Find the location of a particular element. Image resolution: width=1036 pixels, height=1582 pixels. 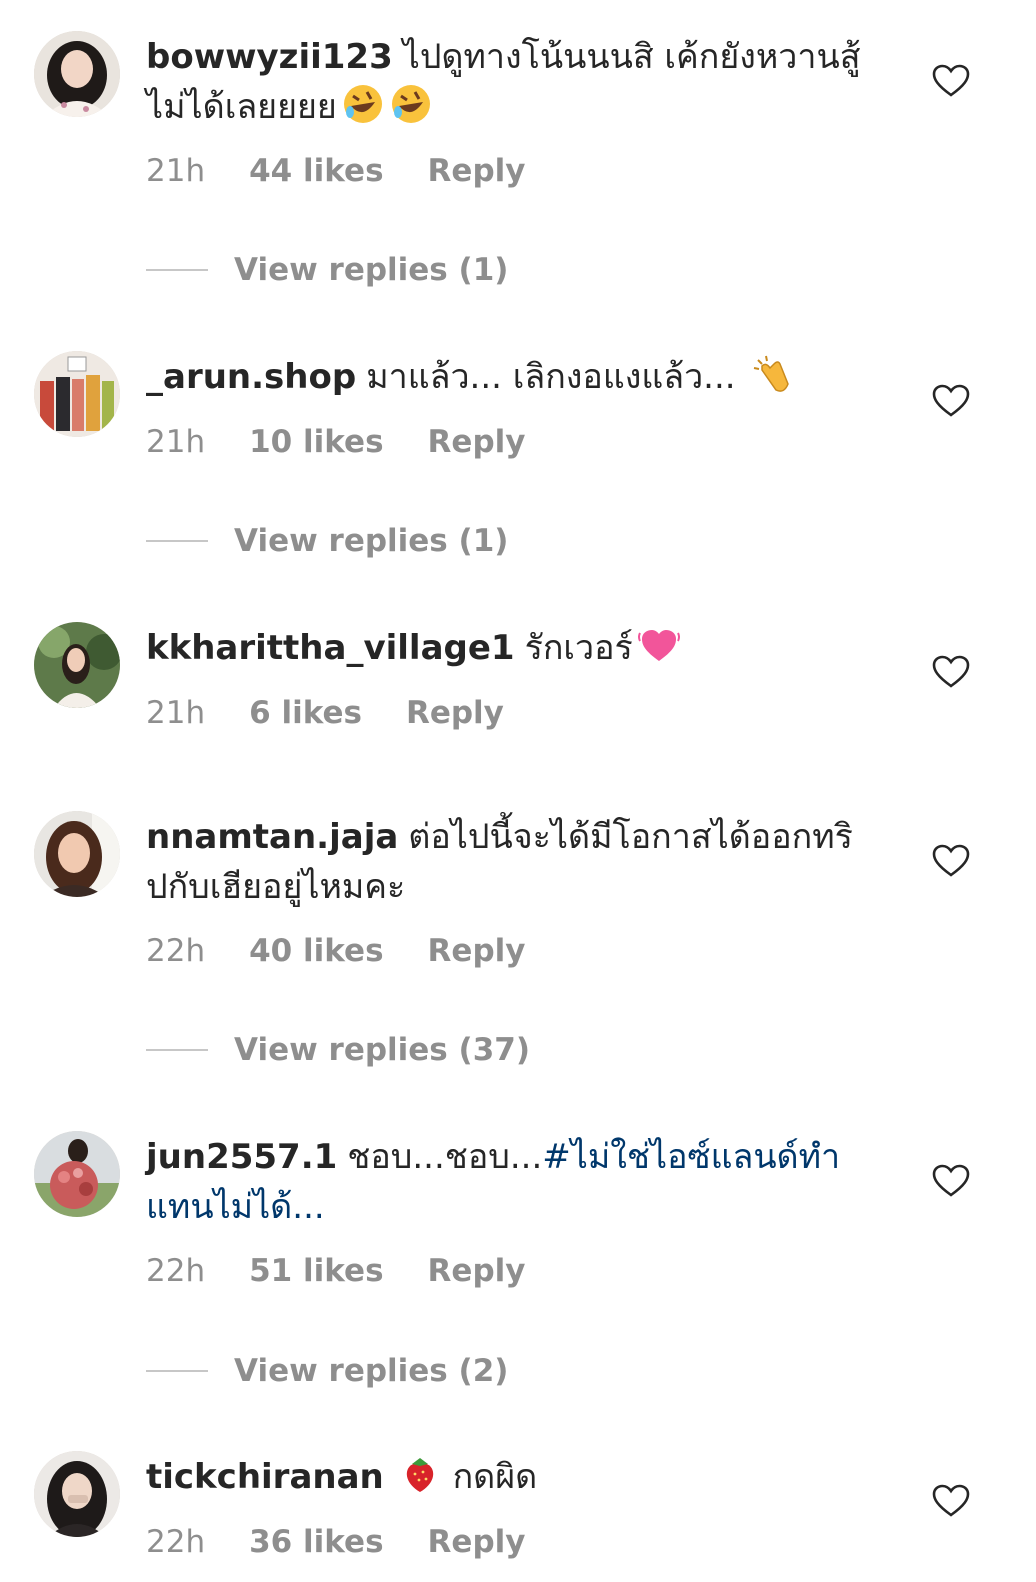

strawberry-emoji is located at coordinates (419, 1475).